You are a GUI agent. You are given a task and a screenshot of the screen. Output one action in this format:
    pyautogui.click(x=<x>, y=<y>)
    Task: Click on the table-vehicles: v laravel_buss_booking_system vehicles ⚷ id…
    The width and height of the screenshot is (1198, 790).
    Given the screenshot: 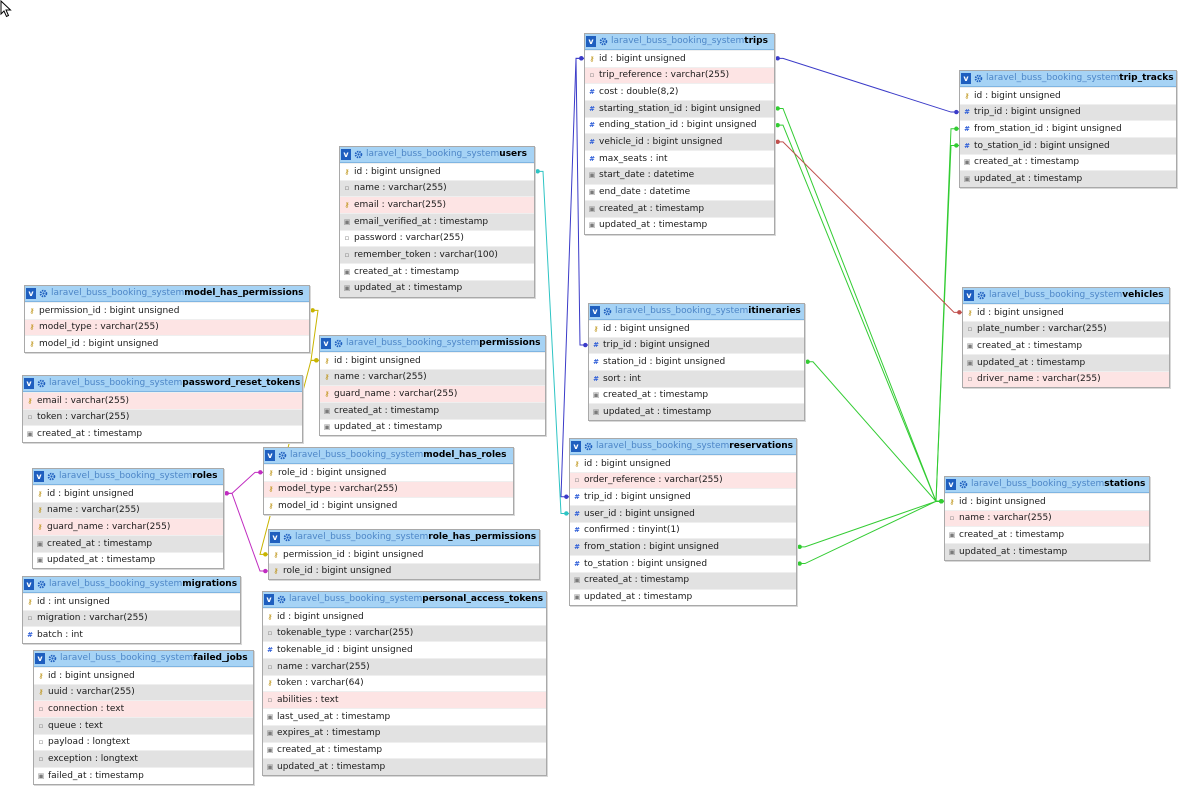 What is the action you would take?
    pyautogui.click(x=1066, y=338)
    